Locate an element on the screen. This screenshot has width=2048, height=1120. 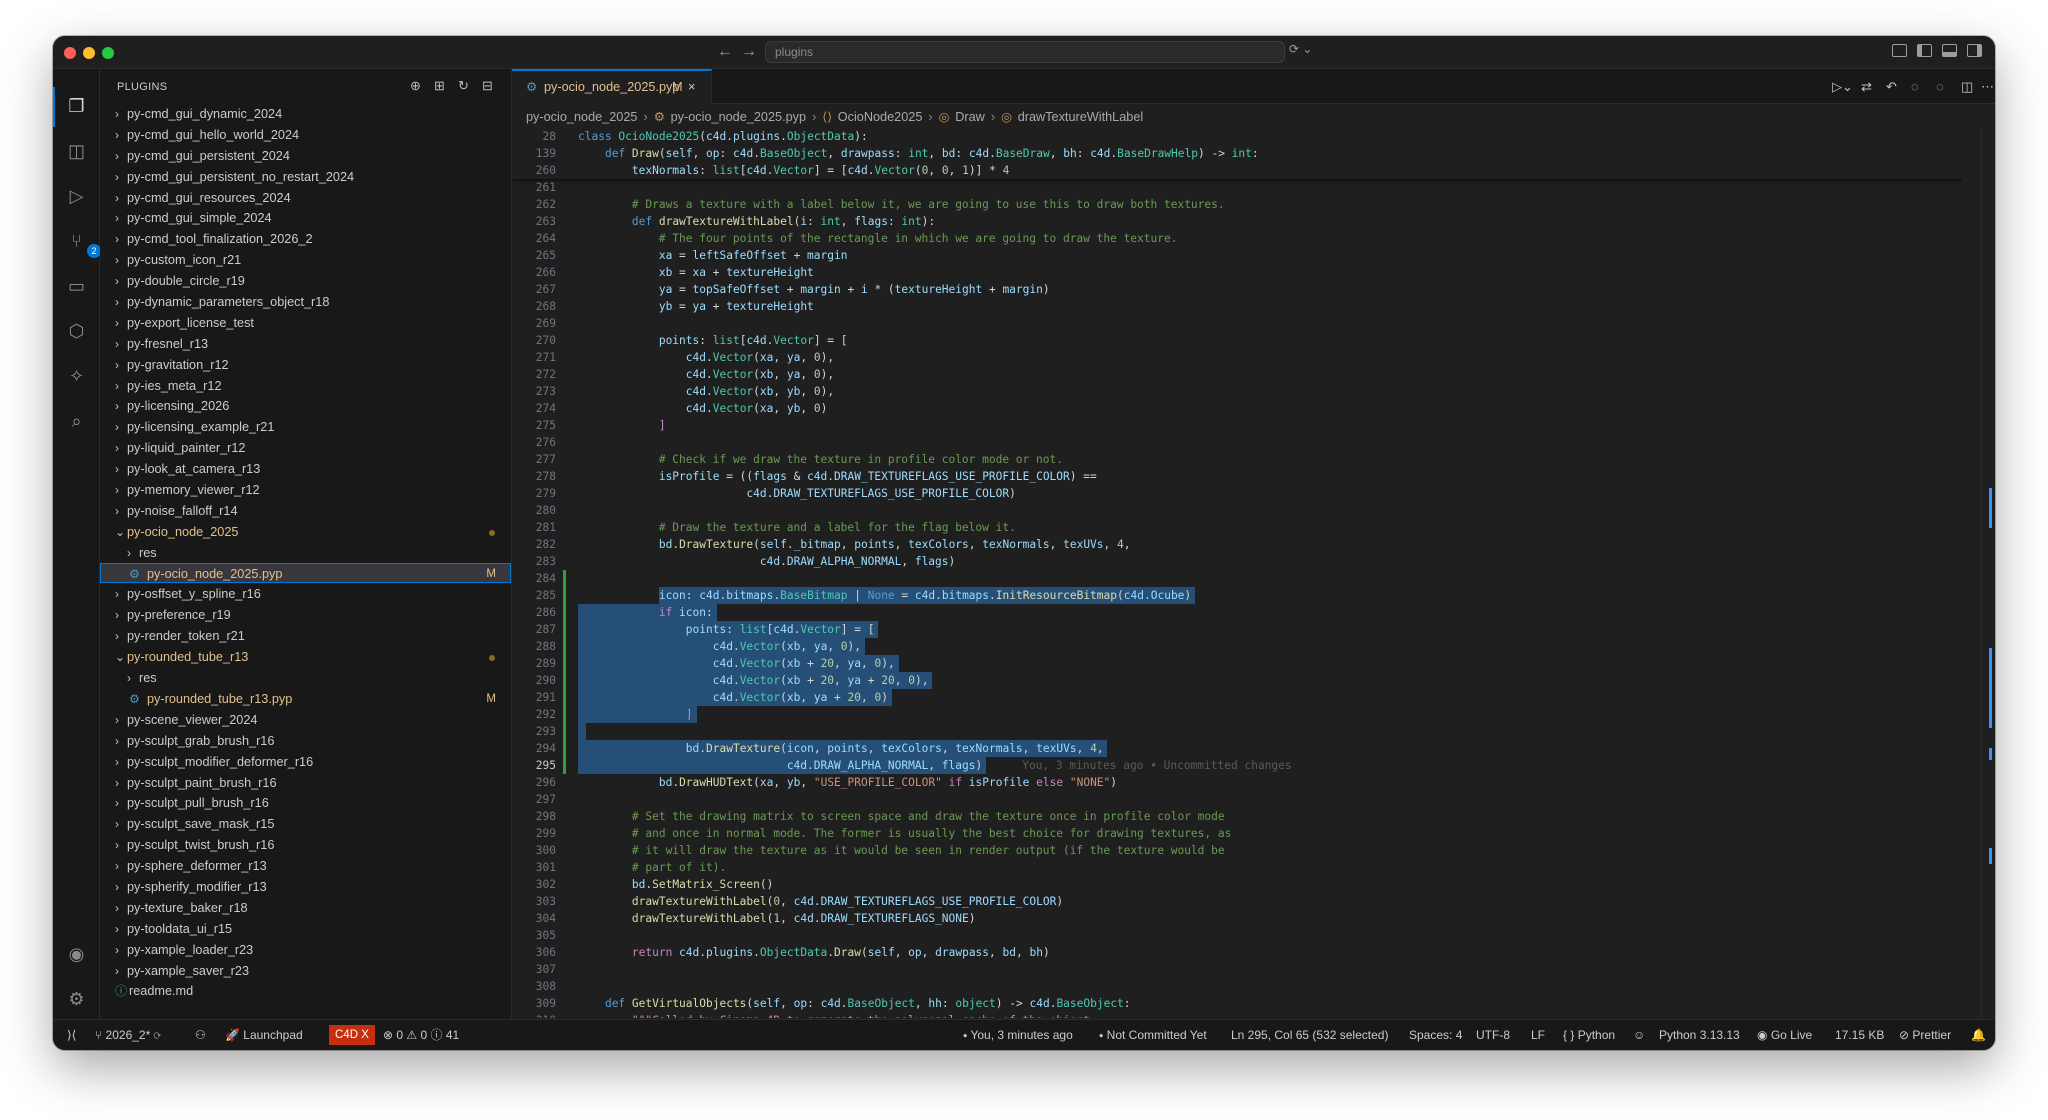
code-line: 265 xa = leftSafeOffset + margin is located at coordinates (1237, 255).